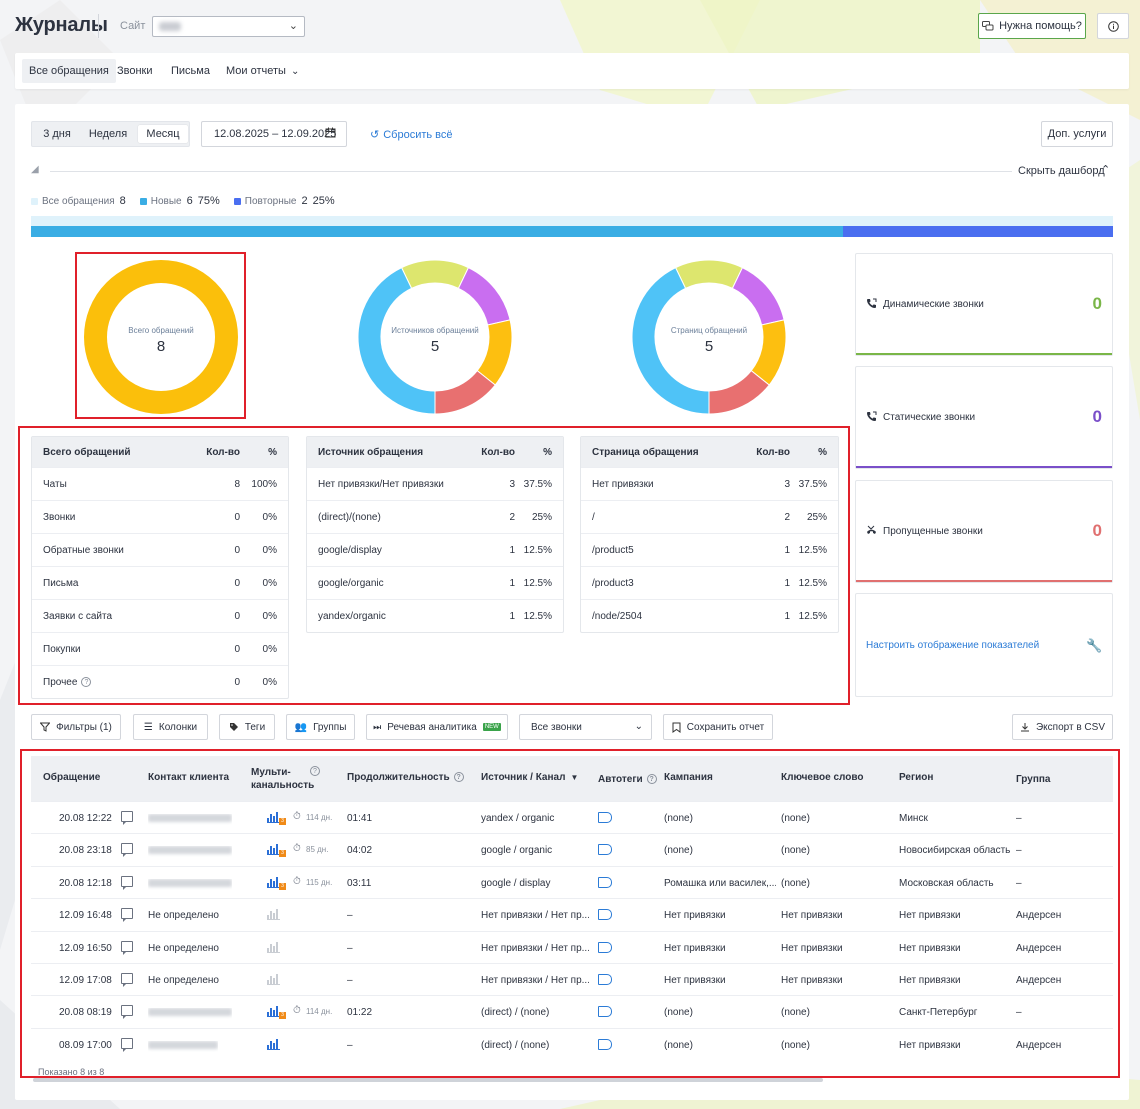 This screenshot has width=1140, height=1109. I want to click on save-report-button: Сохранить отчет, so click(718, 727).